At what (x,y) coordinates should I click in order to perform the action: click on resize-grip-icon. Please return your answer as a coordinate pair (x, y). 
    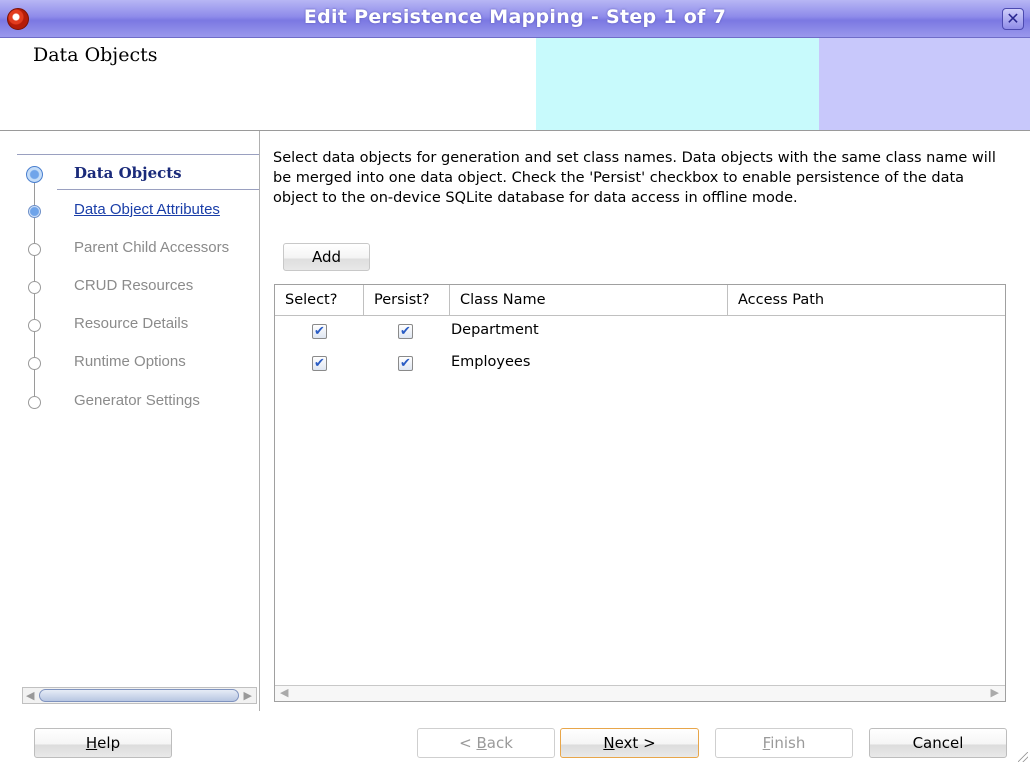
    Looking at the image, I should click on (1023, 757).